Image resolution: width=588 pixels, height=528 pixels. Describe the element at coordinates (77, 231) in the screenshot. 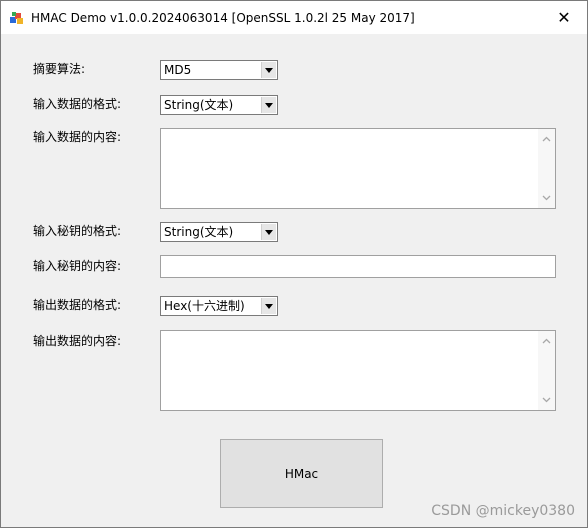

I see `key-format-label: 输入秘钥的格式:` at that location.